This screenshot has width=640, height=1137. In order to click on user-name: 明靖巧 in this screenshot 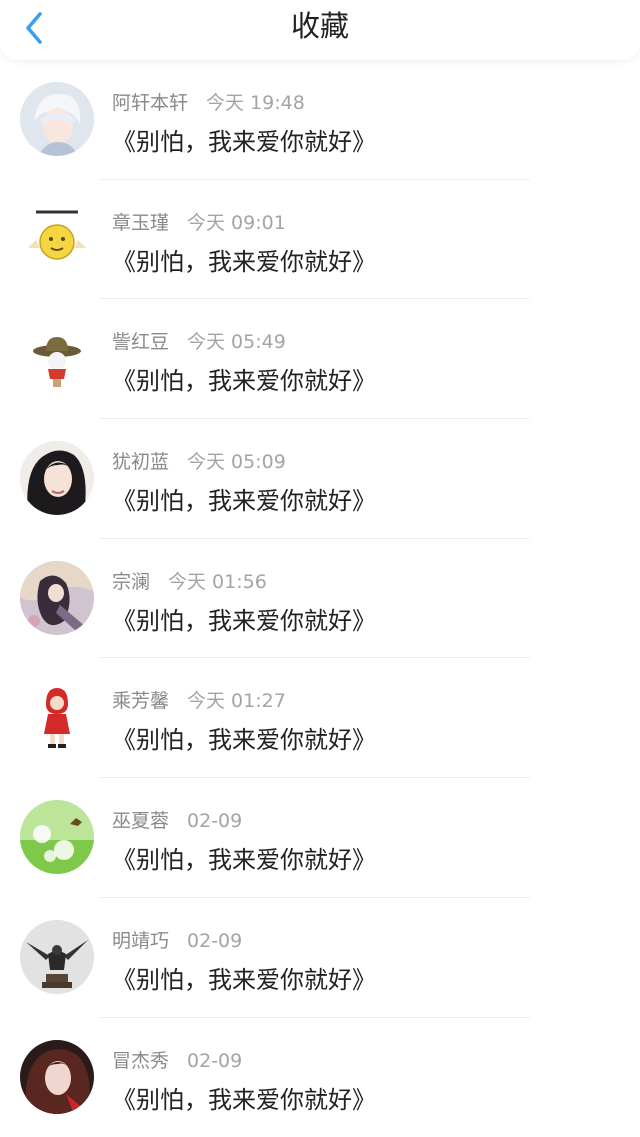, I will do `click(140, 941)`.